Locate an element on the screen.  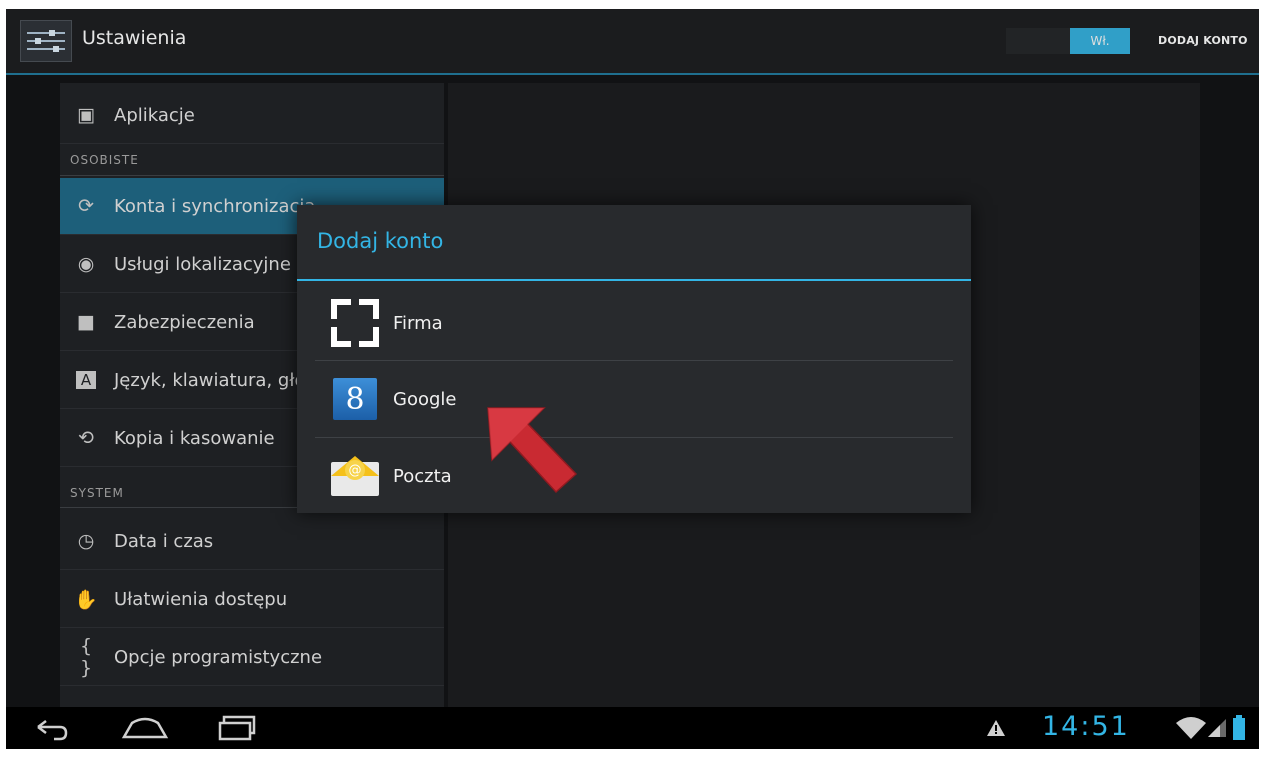
account-option-label: Firma is located at coordinates (418, 323).